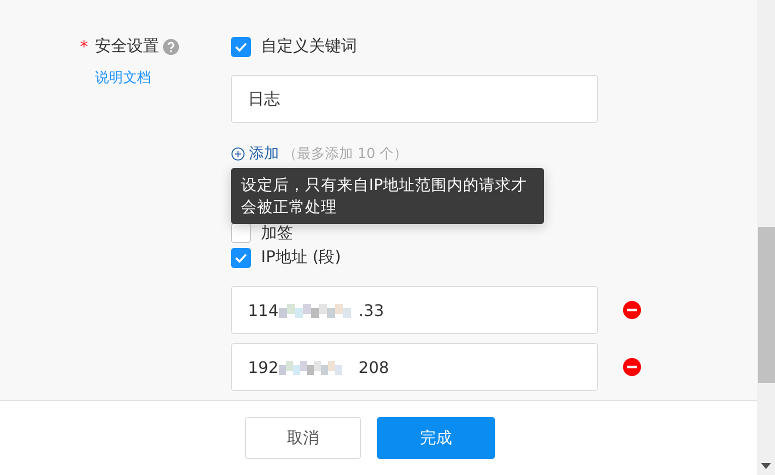  Describe the element at coordinates (263, 310) in the screenshot. I see `ip-value-start: 114` at that location.